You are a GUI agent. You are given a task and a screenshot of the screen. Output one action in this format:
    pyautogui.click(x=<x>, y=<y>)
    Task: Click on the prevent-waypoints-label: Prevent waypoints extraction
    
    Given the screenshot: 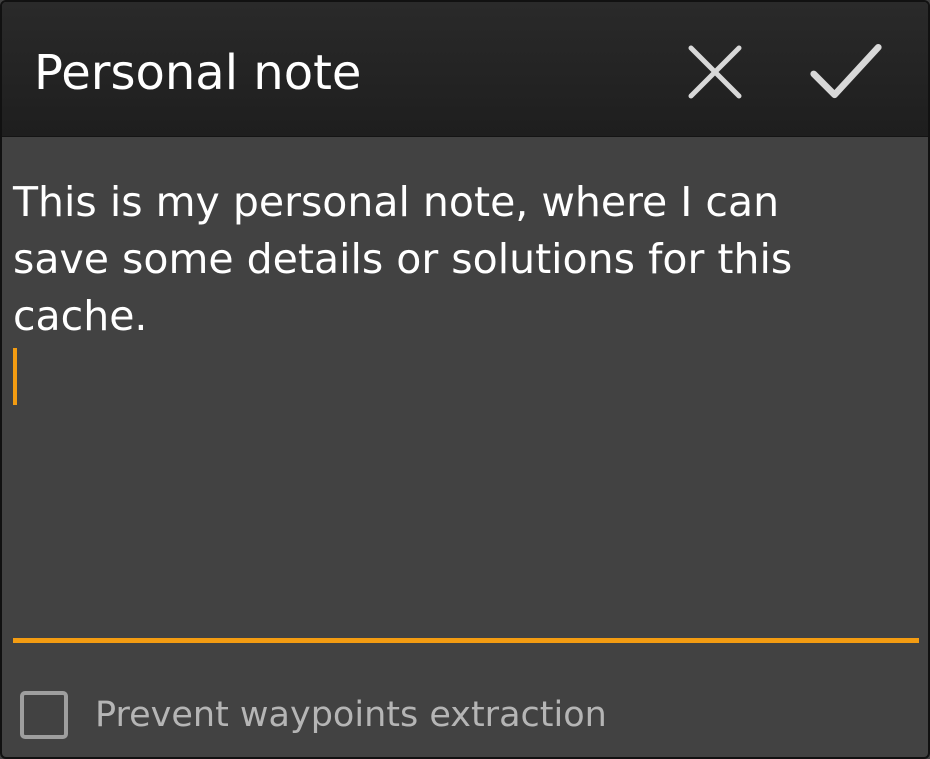 What is the action you would take?
    pyautogui.click(x=351, y=715)
    